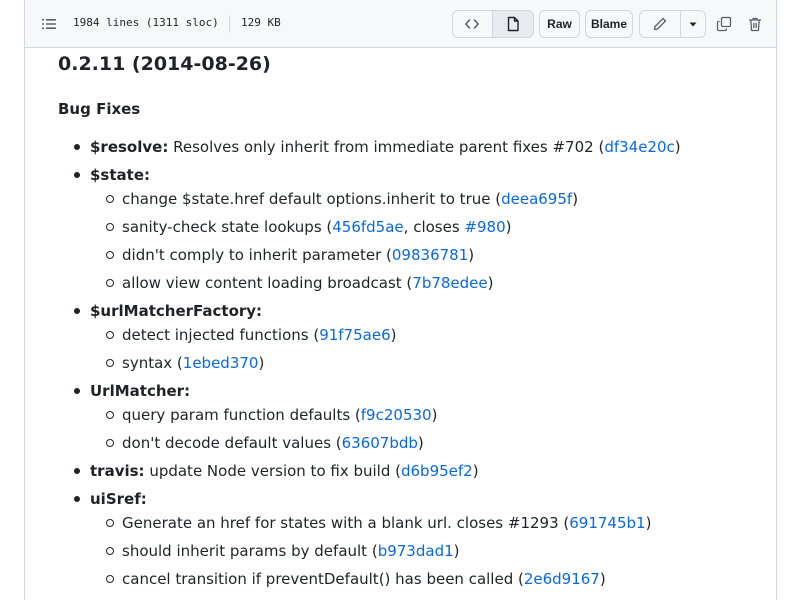  I want to click on edit-button, so click(661, 24).